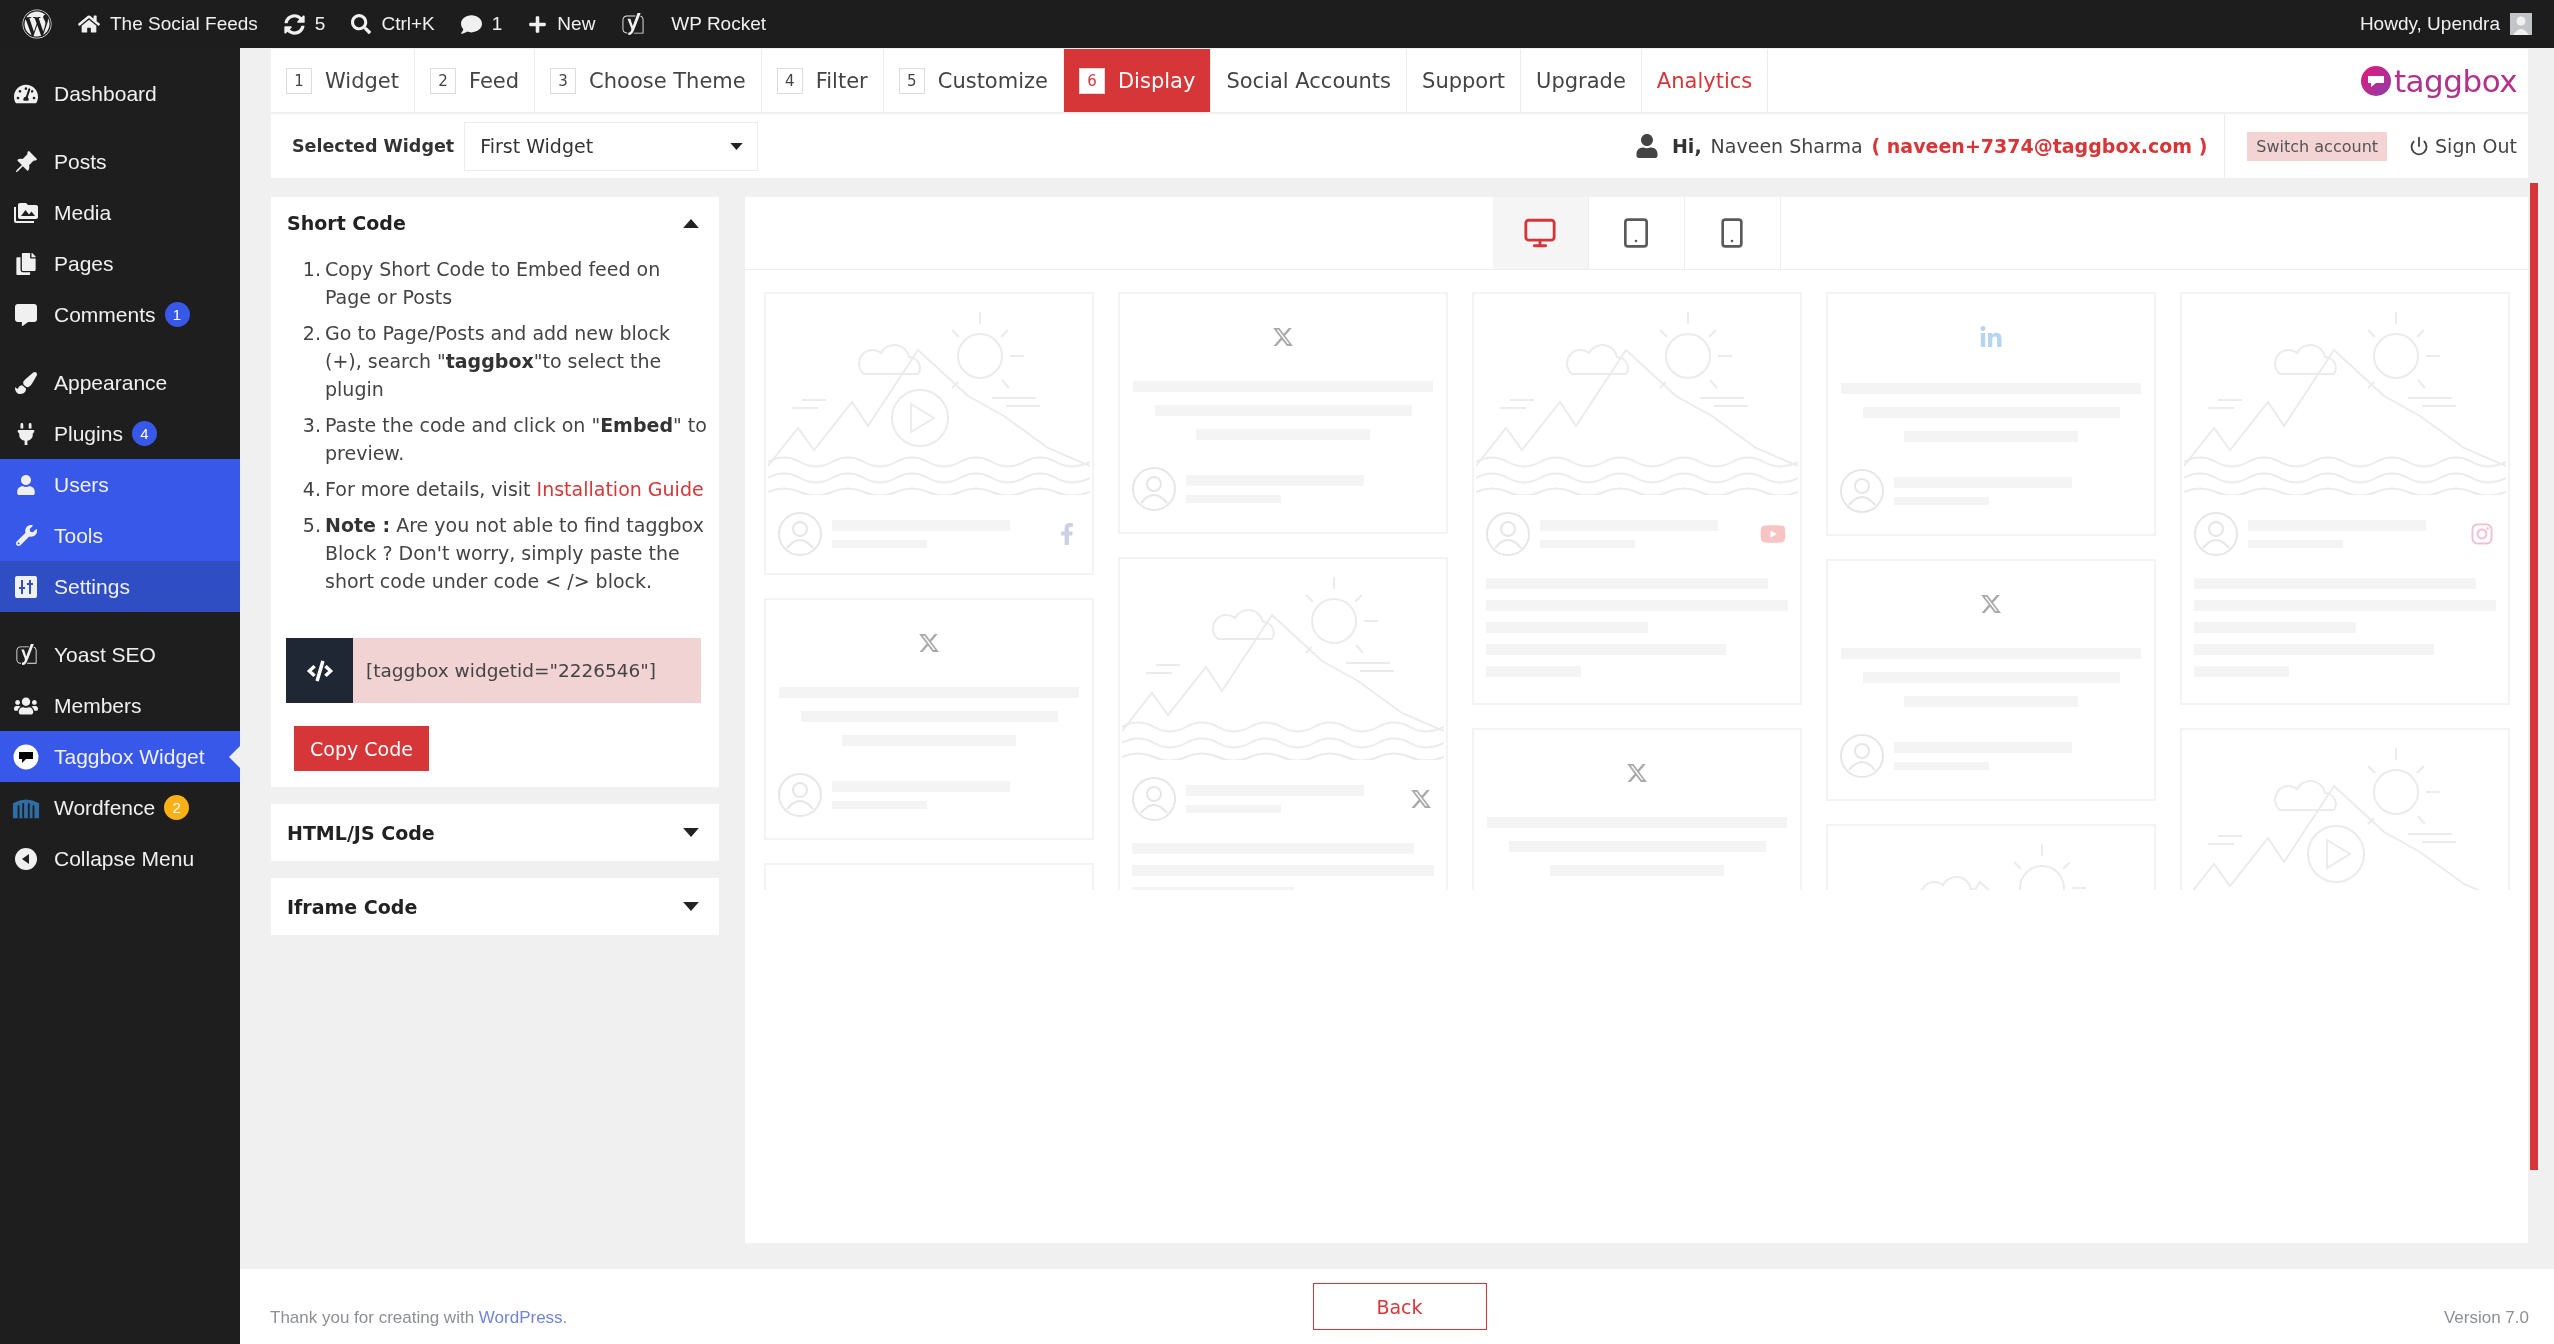 This screenshot has height=1344, width=2554. I want to click on version-text: Version 7.0, so click(2486, 1317).